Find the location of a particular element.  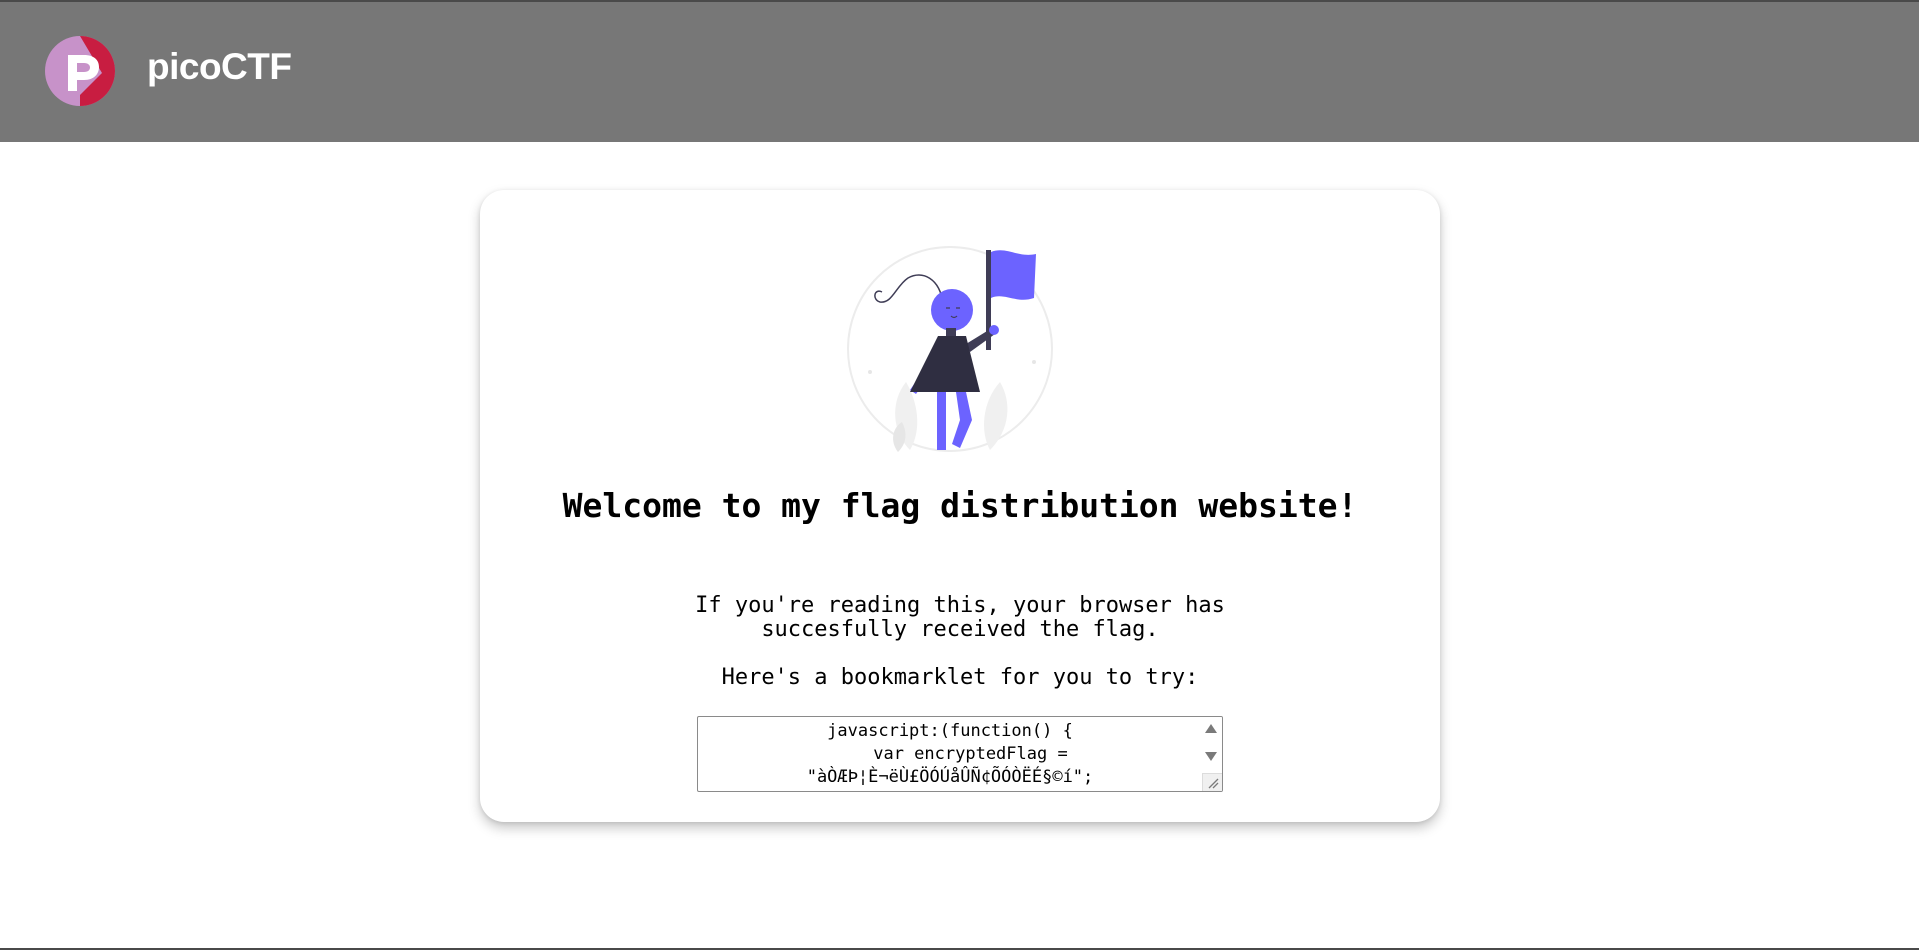

site-header: picoCTF is located at coordinates (959, 71).